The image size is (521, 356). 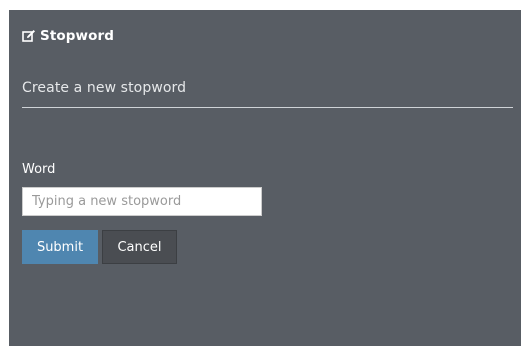 I want to click on panel-header: Stopword, so click(x=68, y=36).